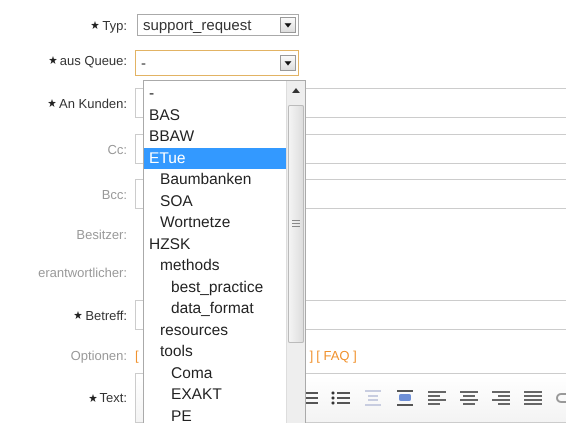 The image size is (566, 423). Describe the element at coordinates (215, 115) in the screenshot. I see `queue-option: BAS` at that location.